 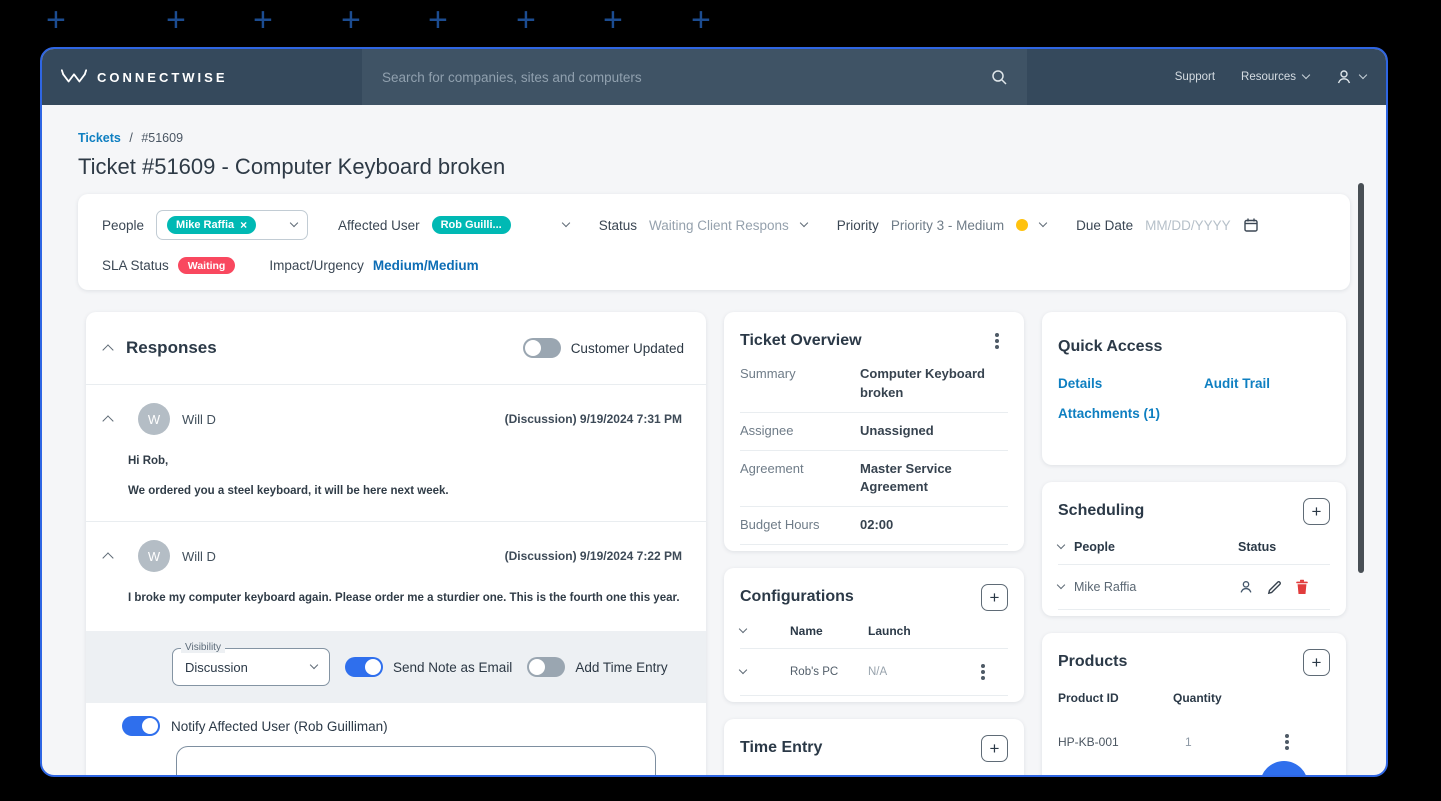 I want to click on avatar: W, so click(x=154, y=419).